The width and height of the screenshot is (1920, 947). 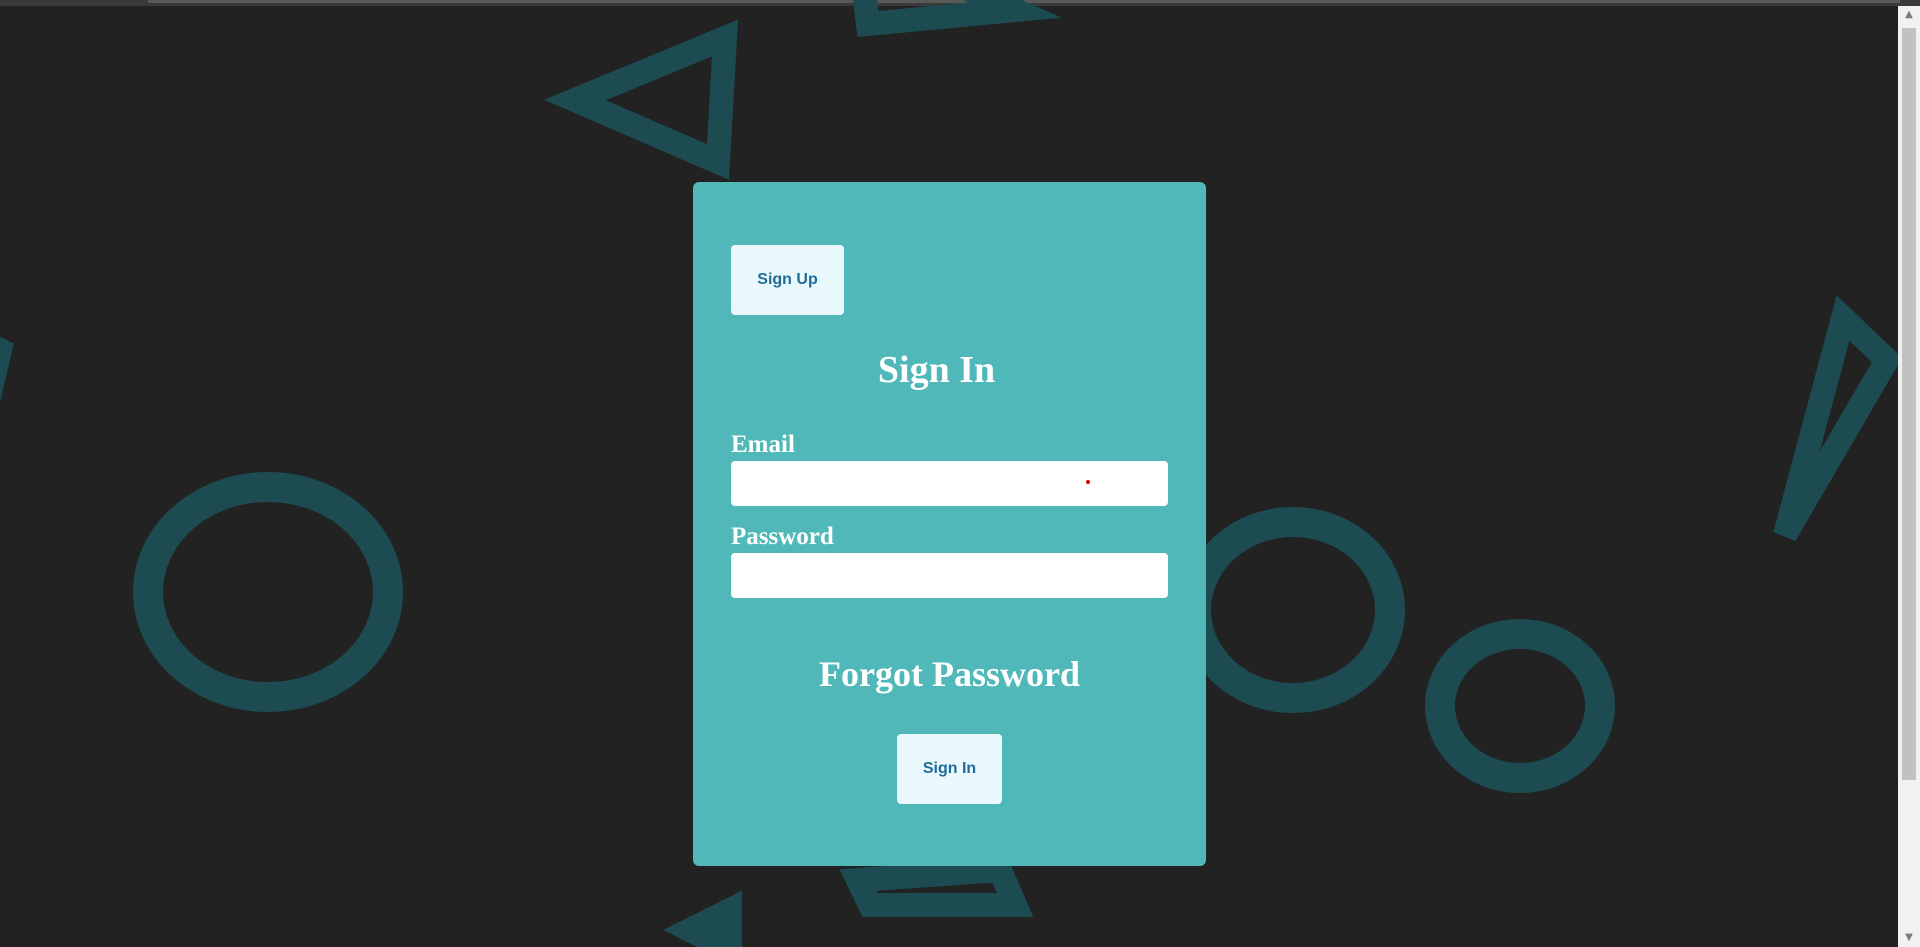 I want to click on scroll-down-icon: ▼, so click(x=1909, y=938).